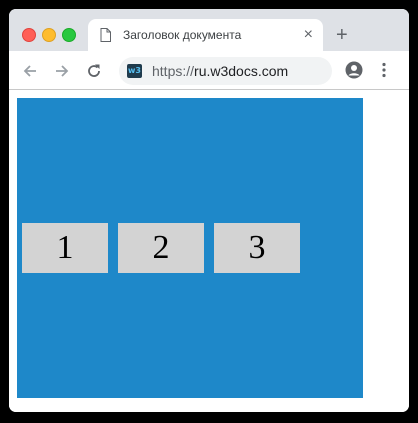  I want to click on tab-close-icon: ×, so click(308, 35).